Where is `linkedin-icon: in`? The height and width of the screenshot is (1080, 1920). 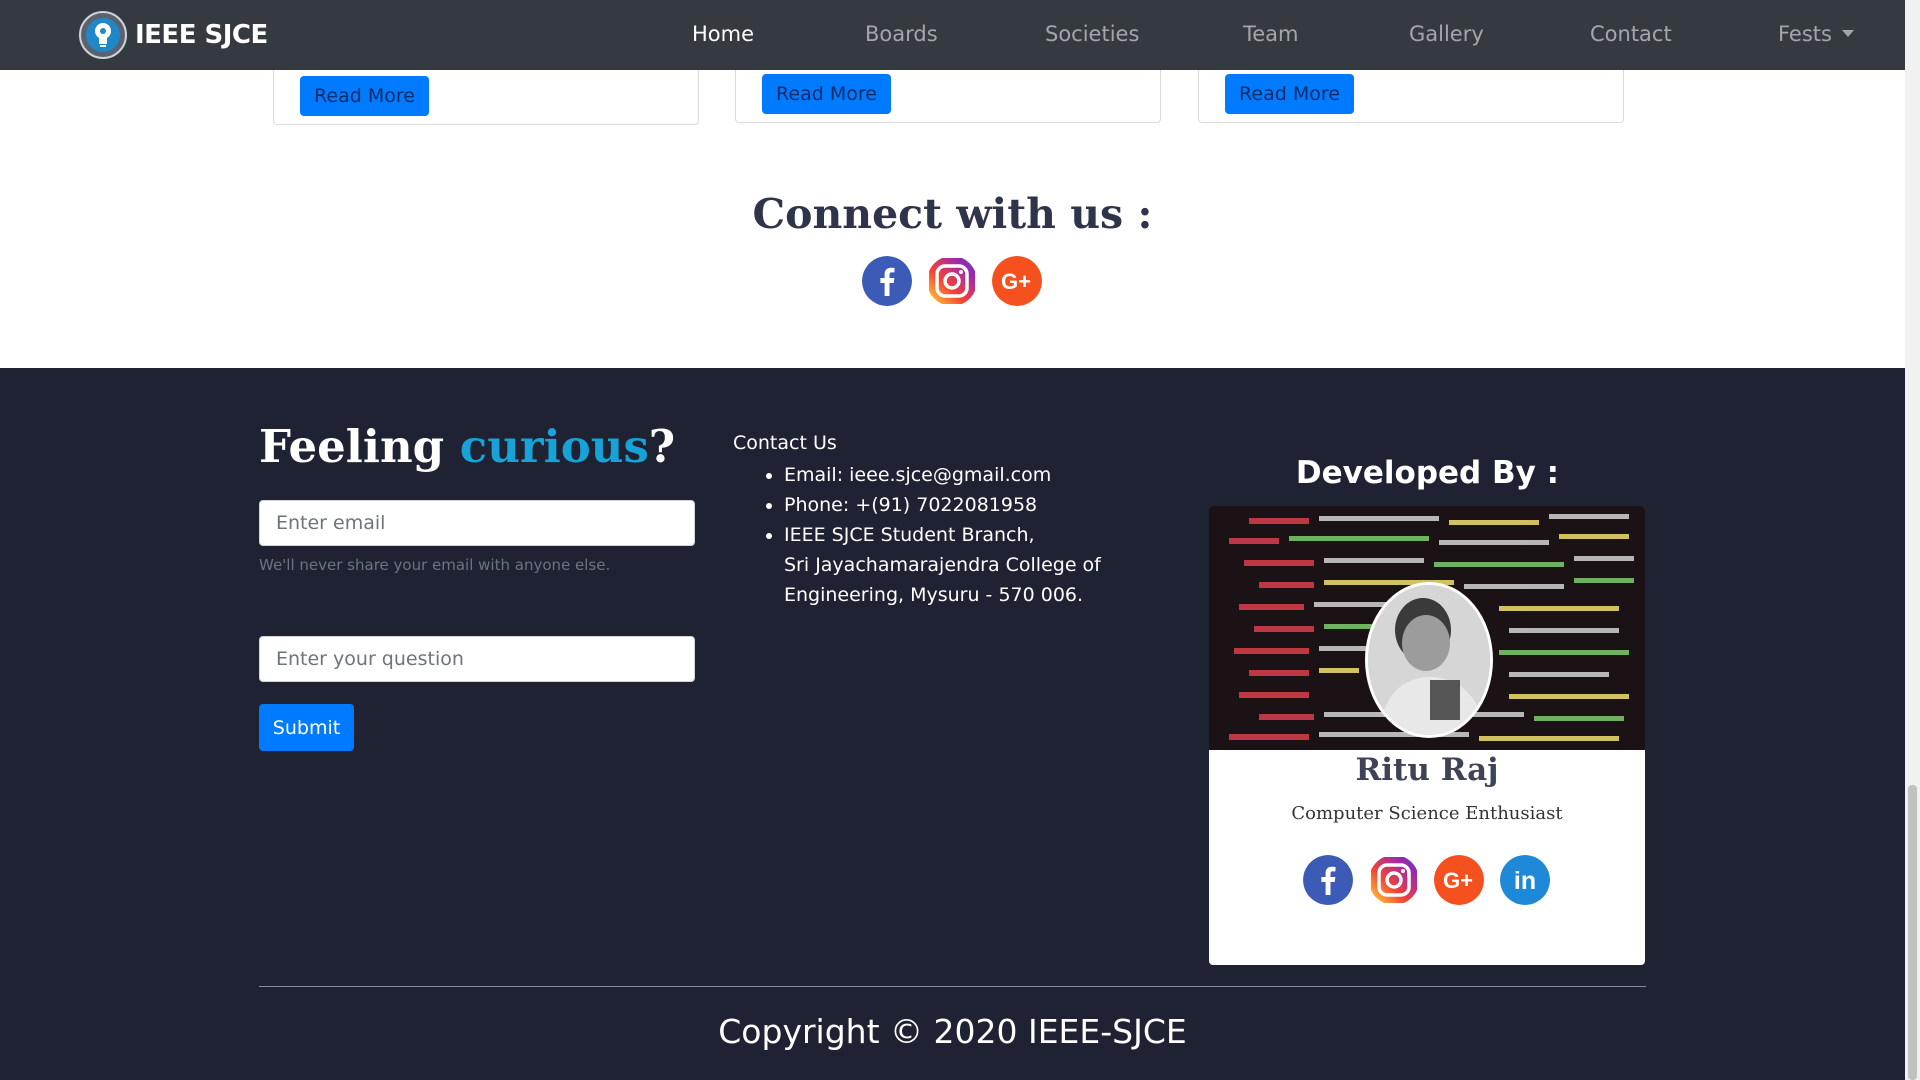 linkedin-icon: in is located at coordinates (1525, 880).